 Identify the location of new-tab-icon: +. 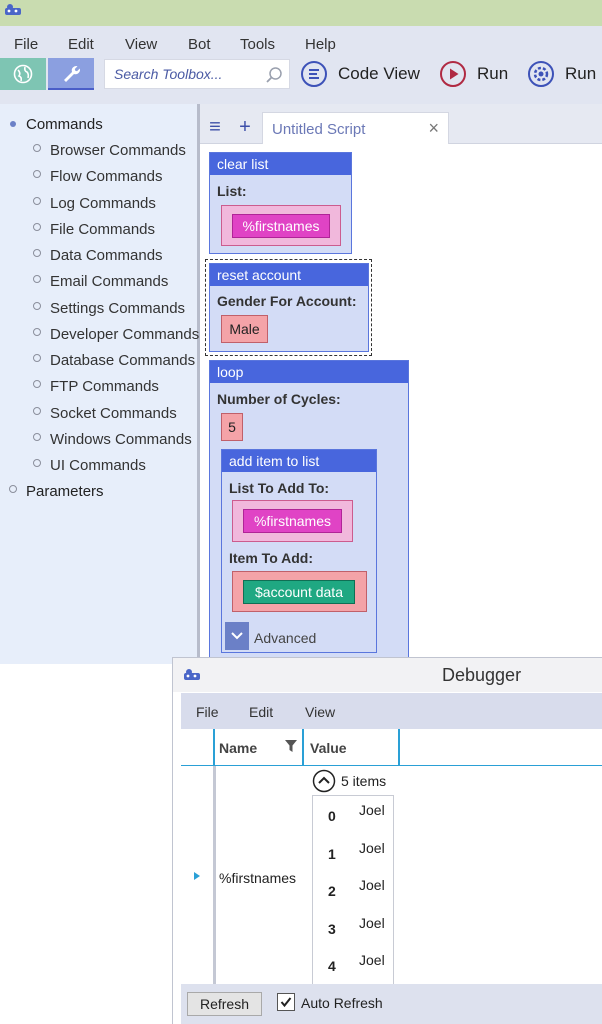
(245, 127).